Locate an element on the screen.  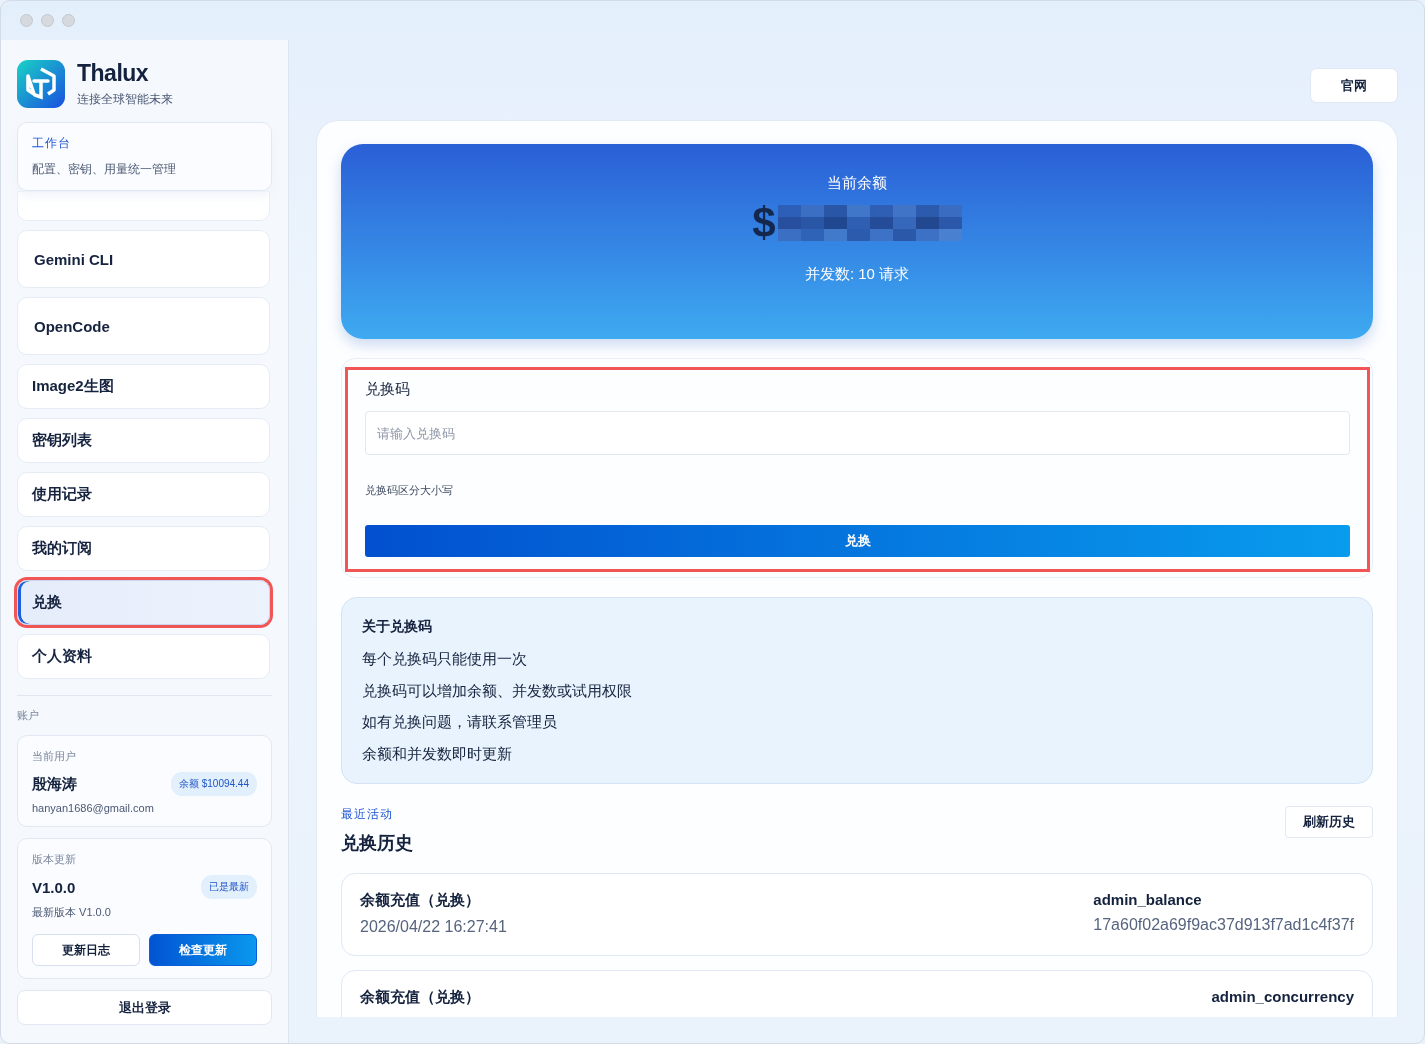
currency-symbol: $ is located at coordinates (764, 223).